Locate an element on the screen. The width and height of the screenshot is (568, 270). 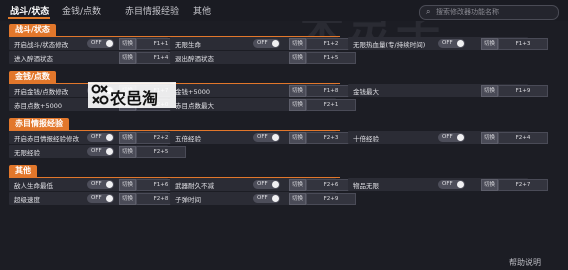
tab-intel-exp: 赤目情报经验 is located at coordinates (152, 10).